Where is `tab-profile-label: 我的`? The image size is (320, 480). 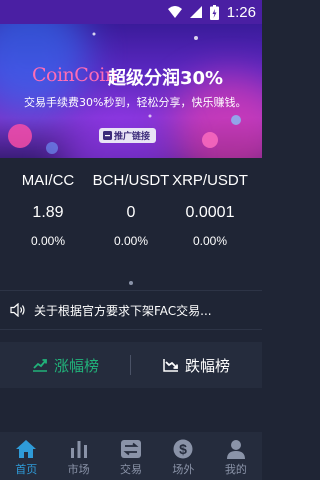
tab-profile-label: 我的 is located at coordinates (235, 469).